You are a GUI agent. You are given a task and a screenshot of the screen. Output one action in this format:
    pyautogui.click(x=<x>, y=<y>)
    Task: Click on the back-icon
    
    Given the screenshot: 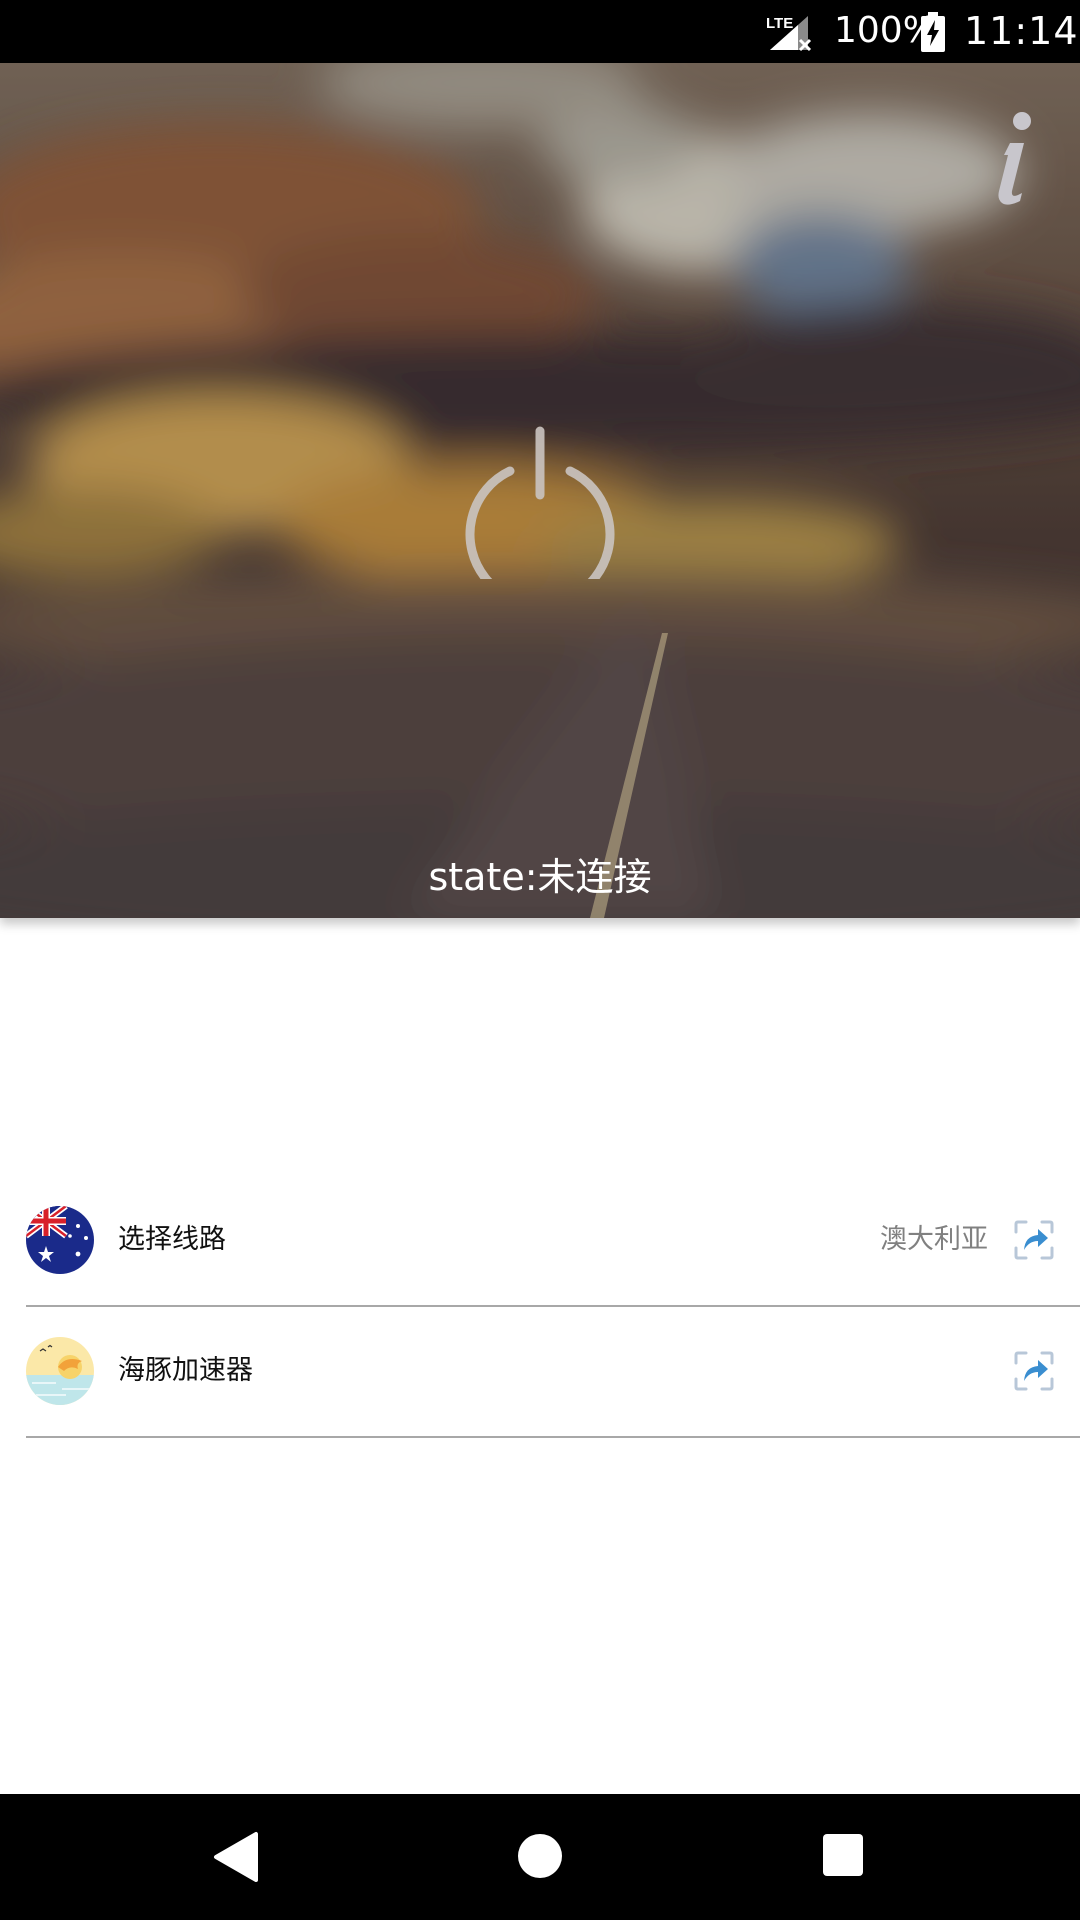 What is the action you would take?
    pyautogui.click(x=235, y=1857)
    